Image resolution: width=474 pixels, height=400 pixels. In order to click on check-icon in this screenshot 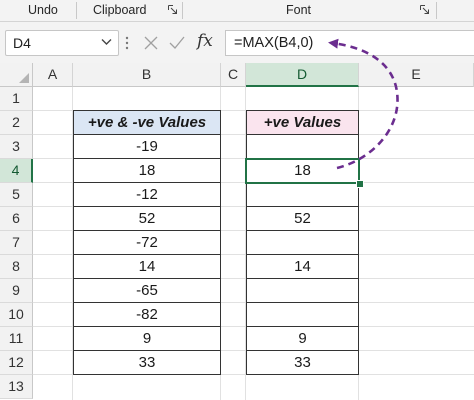, I will do `click(177, 43)`.